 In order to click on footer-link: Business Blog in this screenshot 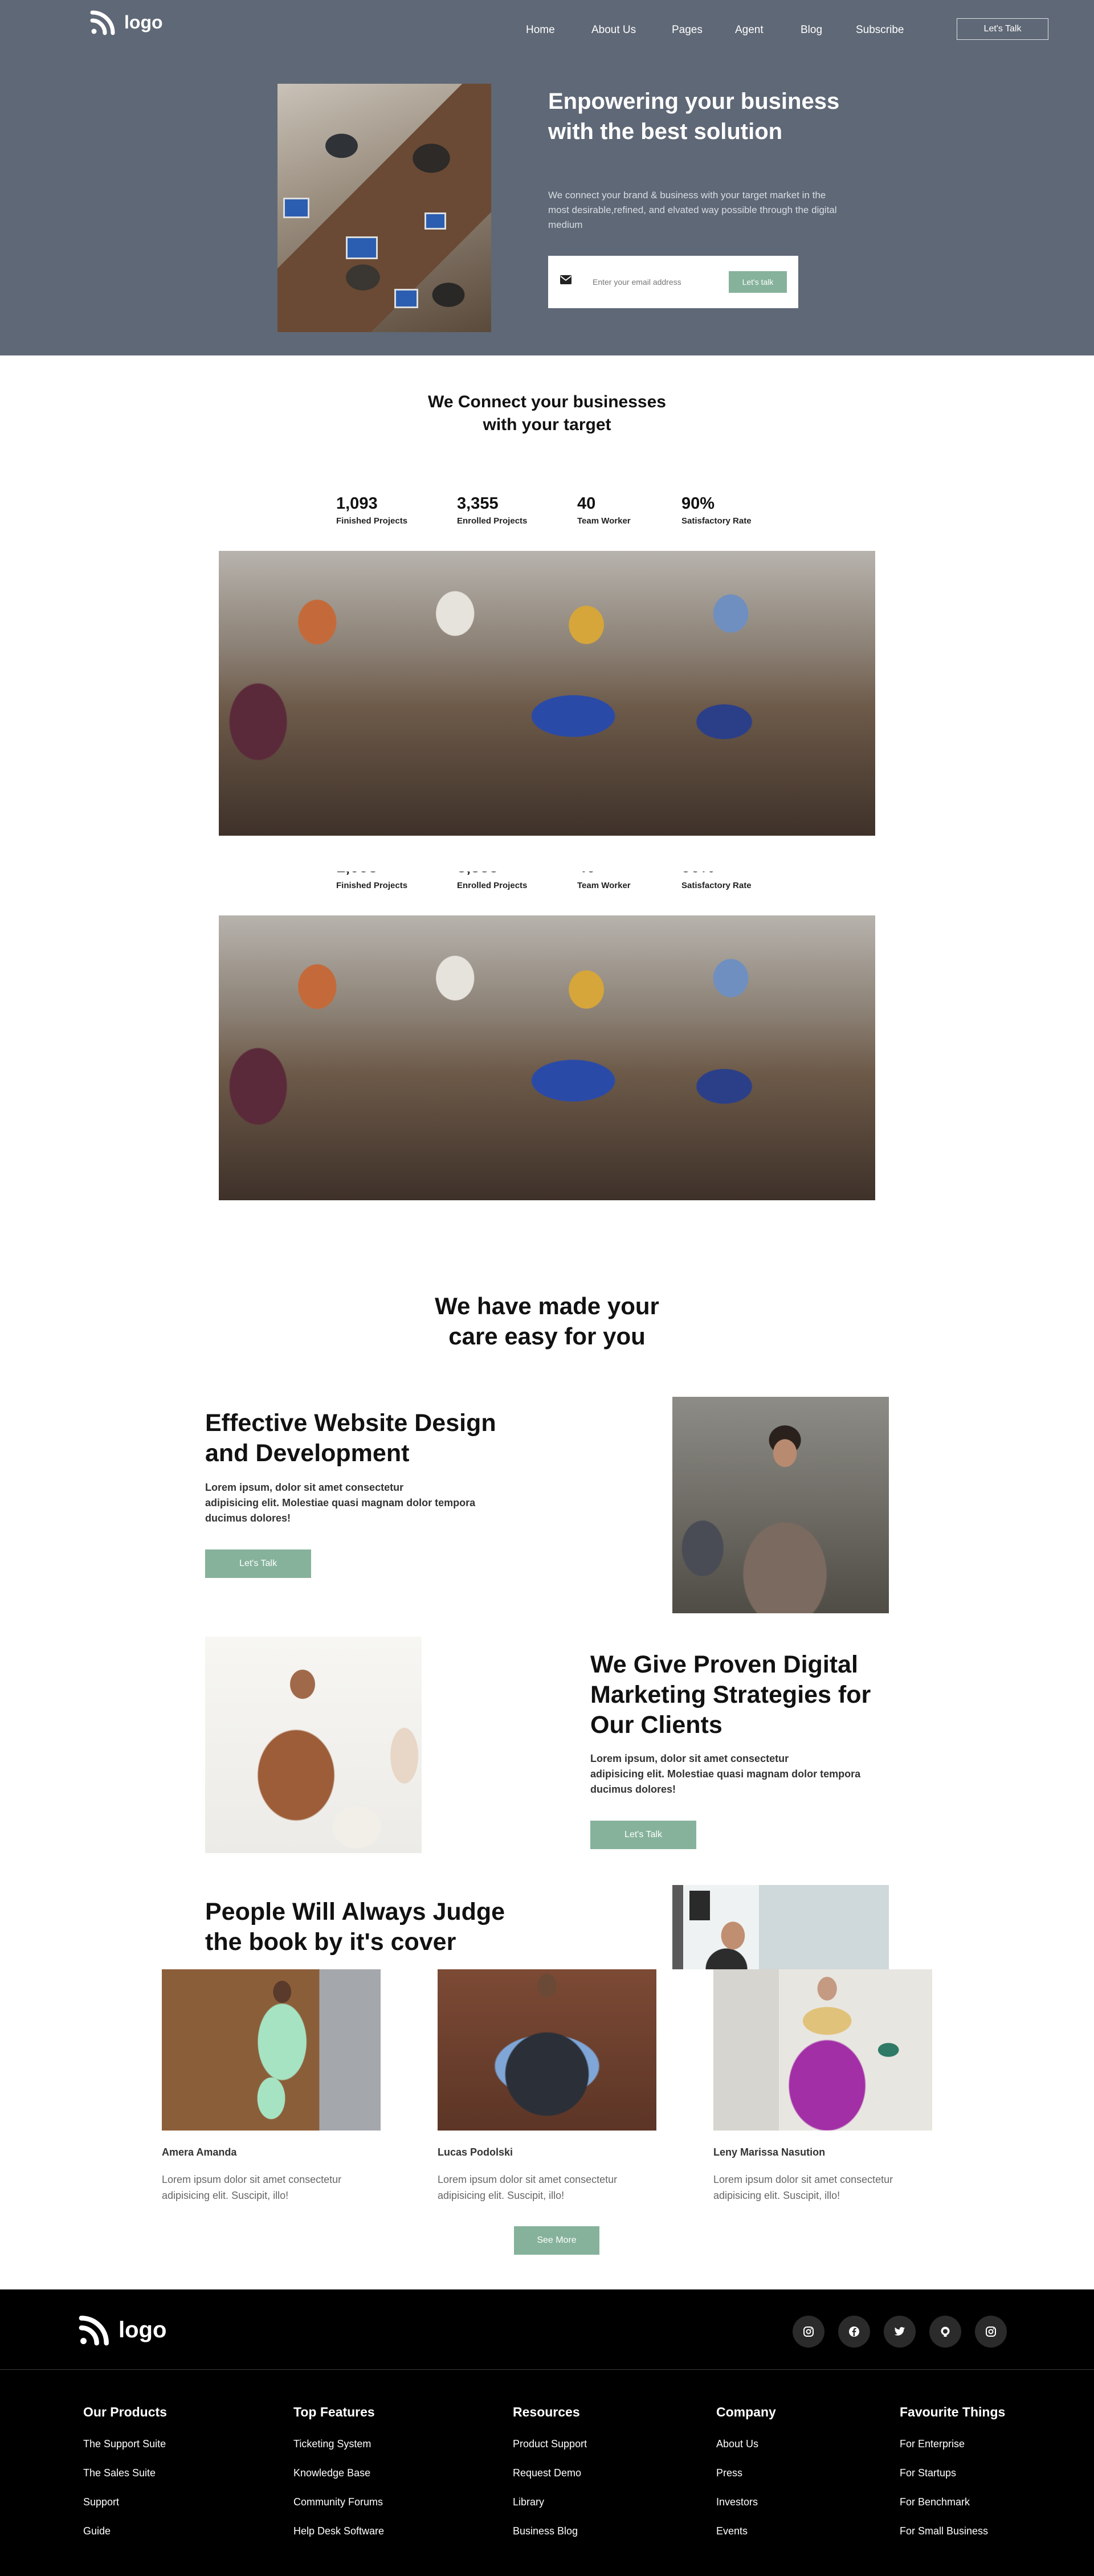, I will do `click(545, 2531)`.